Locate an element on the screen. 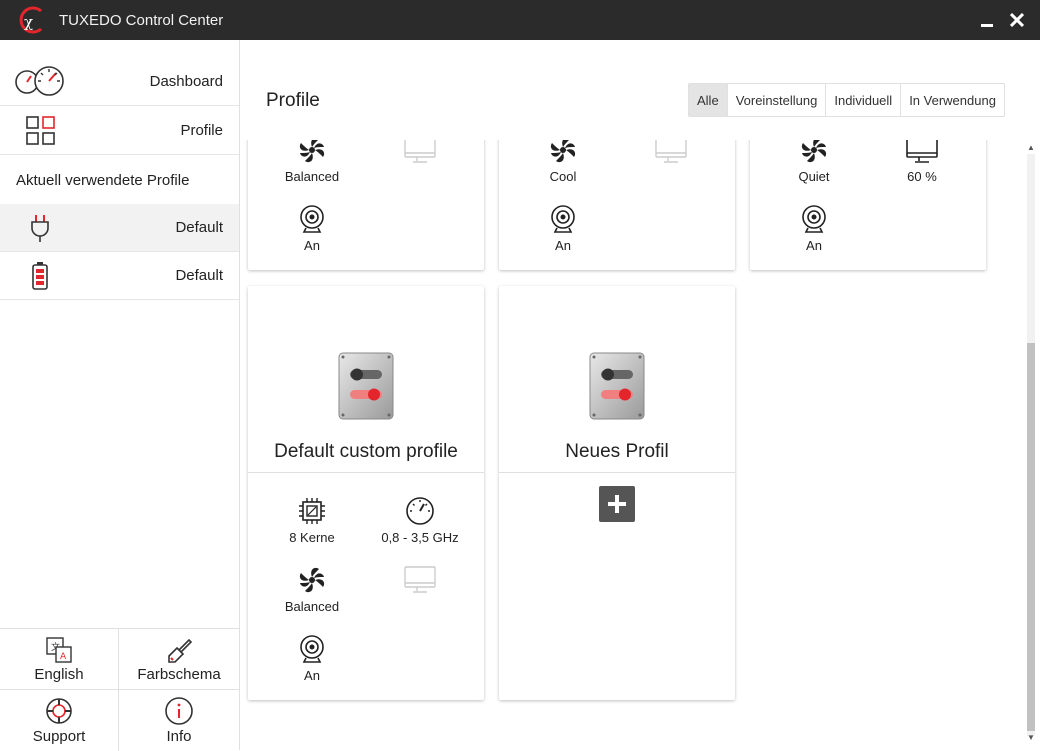  filter-in-use: In Verwendung is located at coordinates (952, 100).